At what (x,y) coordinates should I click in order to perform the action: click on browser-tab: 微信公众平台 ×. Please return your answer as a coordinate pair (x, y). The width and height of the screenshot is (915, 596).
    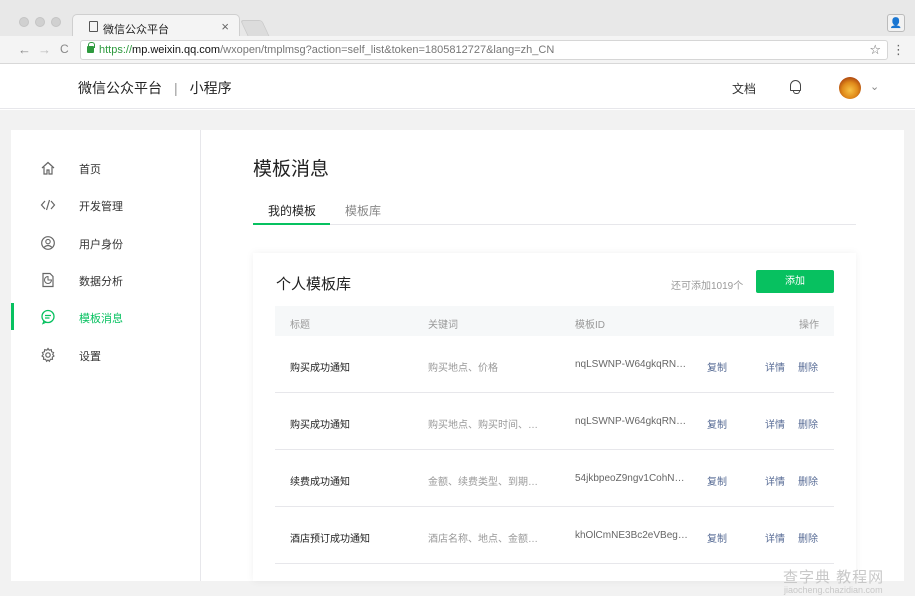
    Looking at the image, I should click on (156, 26).